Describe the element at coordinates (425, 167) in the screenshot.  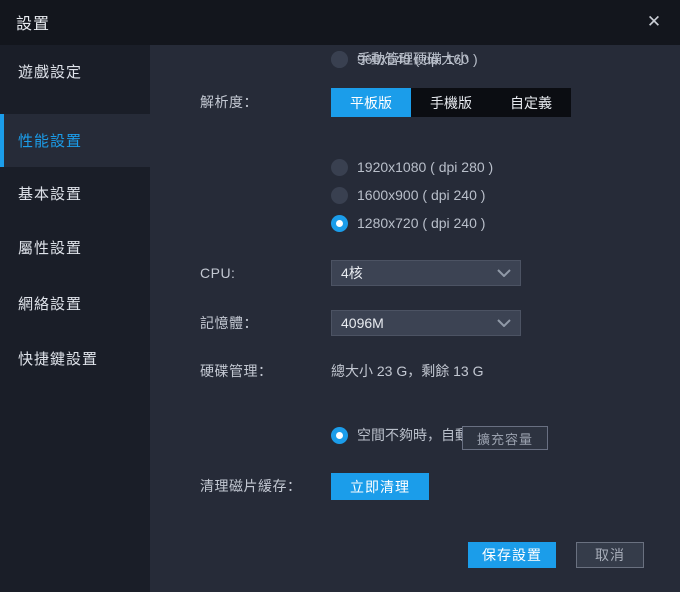
I see `resolution-option-label: 1920x1080 ( dpi 280 )` at that location.